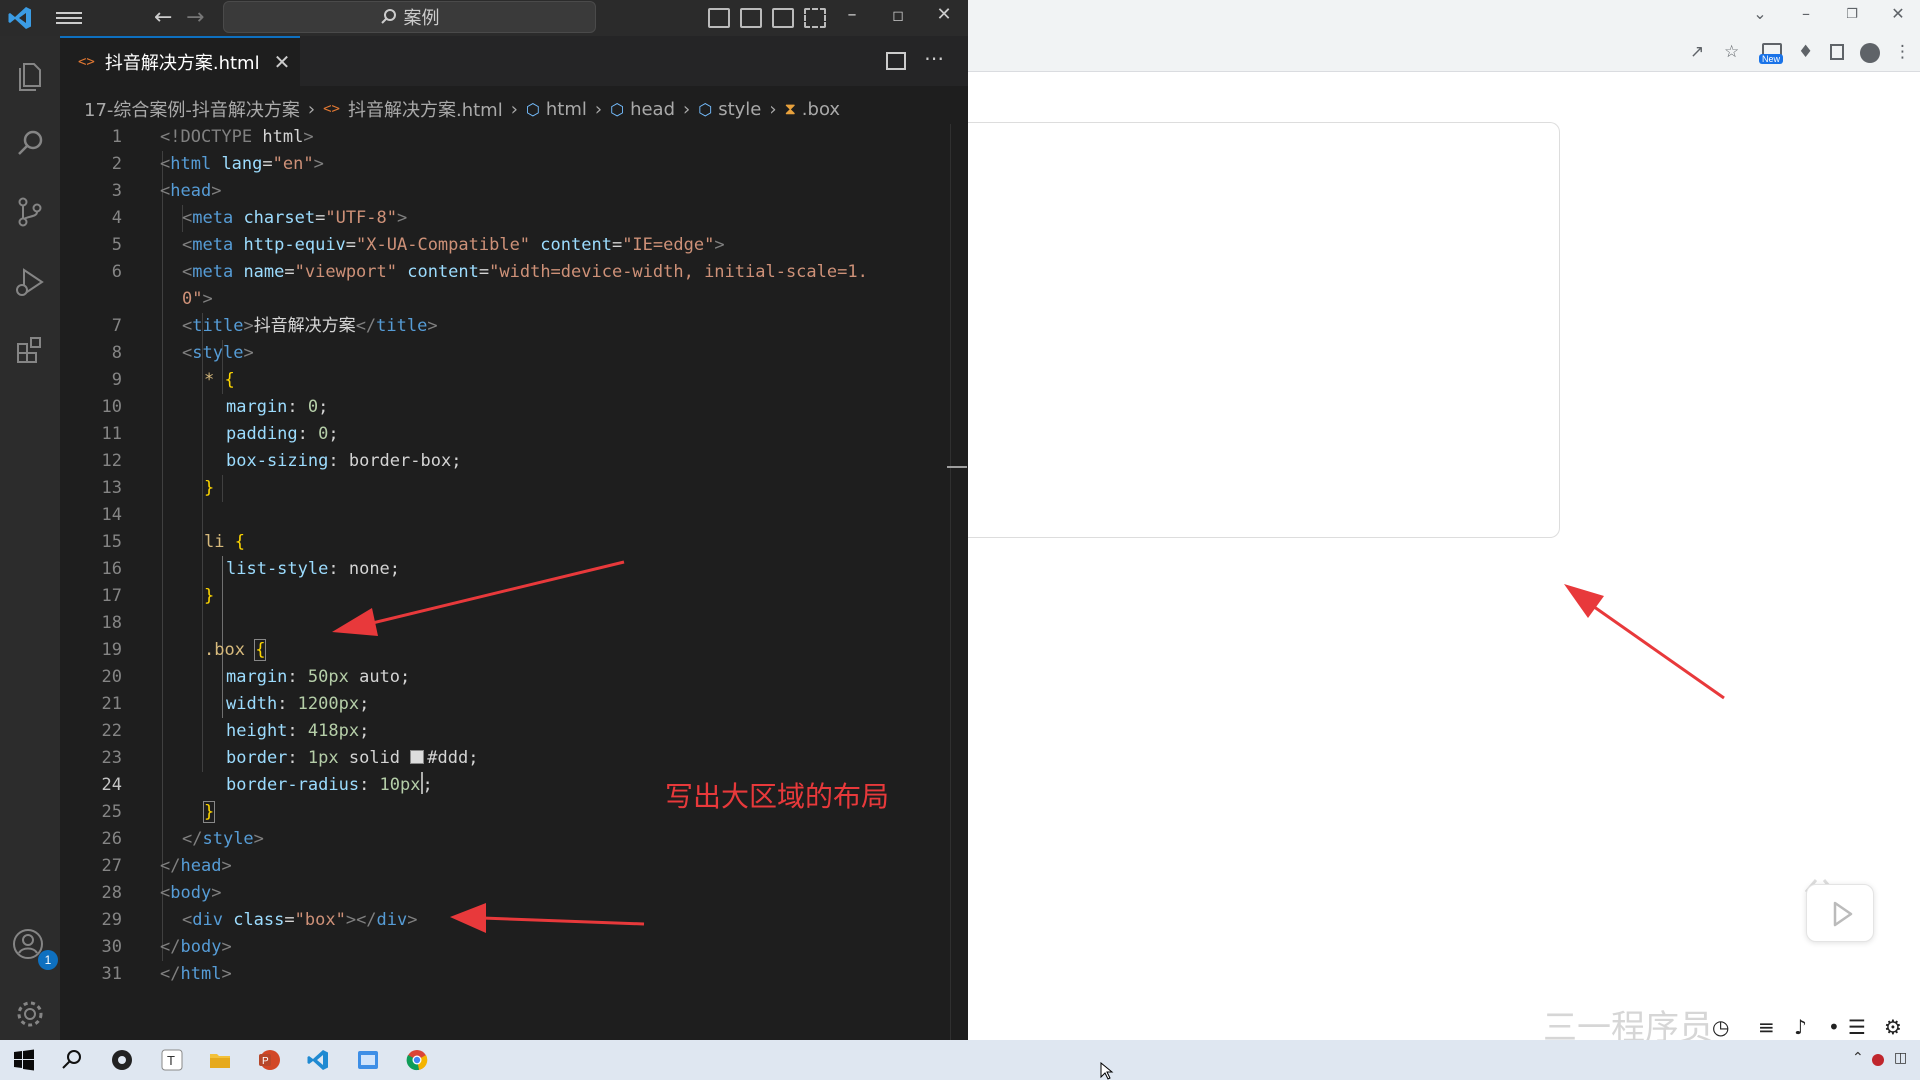 Image resolution: width=1920 pixels, height=1080 pixels. What do you see at coordinates (1837, 52) in the screenshot?
I see `side-panel-icon` at bounding box center [1837, 52].